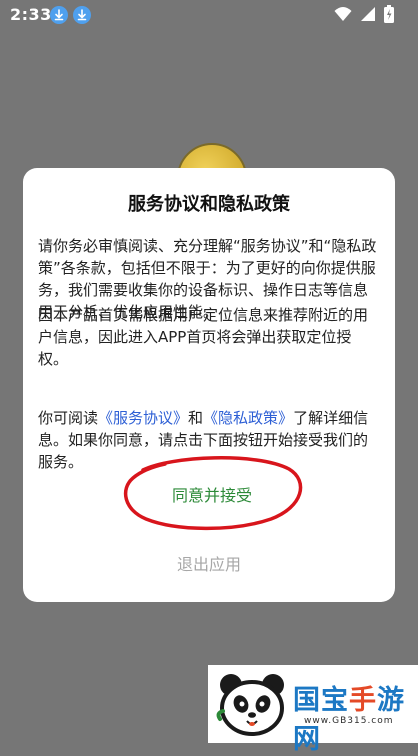  What do you see at coordinates (196, 418) in the screenshot?
I see `paragraph-3-connector: 和` at bounding box center [196, 418].